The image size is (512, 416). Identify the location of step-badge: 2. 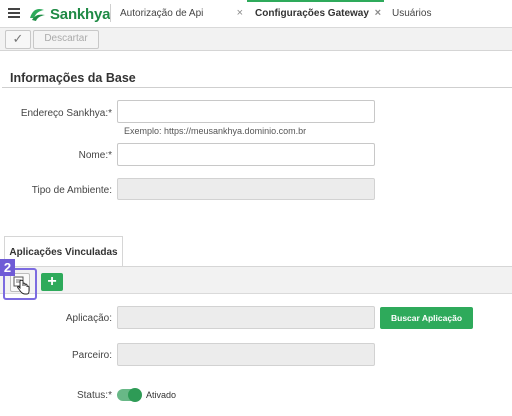
(7, 267).